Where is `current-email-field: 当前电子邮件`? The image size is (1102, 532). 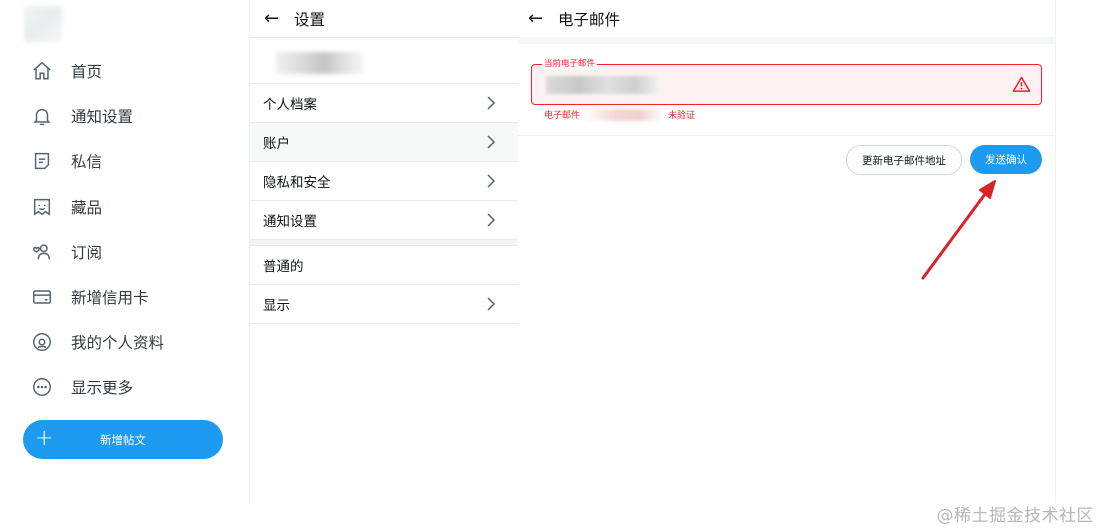 current-email-field: 当前电子邮件 is located at coordinates (786, 81).